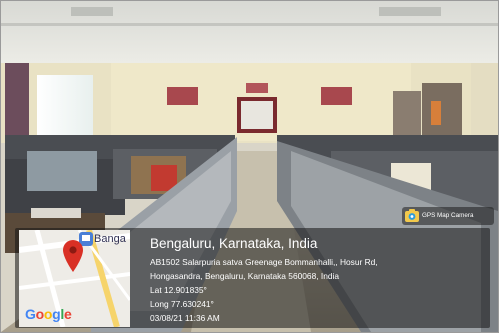 The image size is (499, 333). Describe the element at coordinates (448, 215) in the screenshot. I see `app-badge-label: GPS Map Camera` at that location.